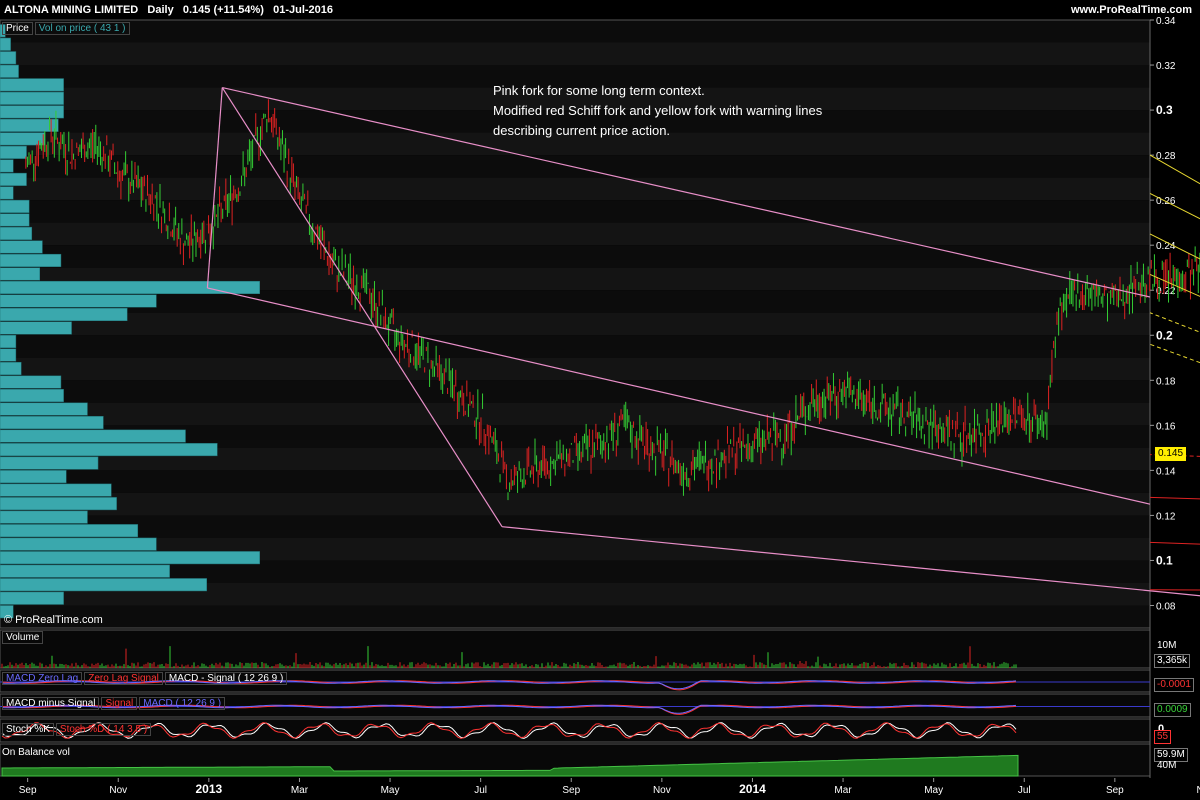 The image size is (1200, 800). What do you see at coordinates (1164, 560) in the screenshot?
I see `y-tick-label: 0.1` at bounding box center [1164, 560].